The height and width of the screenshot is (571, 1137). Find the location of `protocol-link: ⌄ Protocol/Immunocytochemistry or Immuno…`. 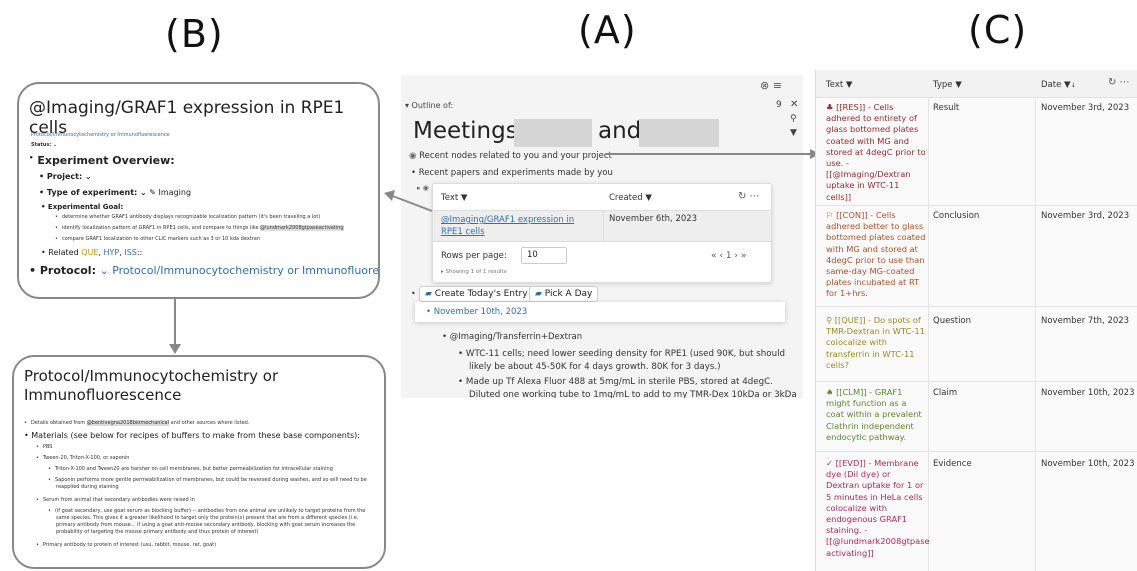

protocol-link: ⌄ Protocol/Immunocytochemistry or Immuno… is located at coordinates (238, 270).